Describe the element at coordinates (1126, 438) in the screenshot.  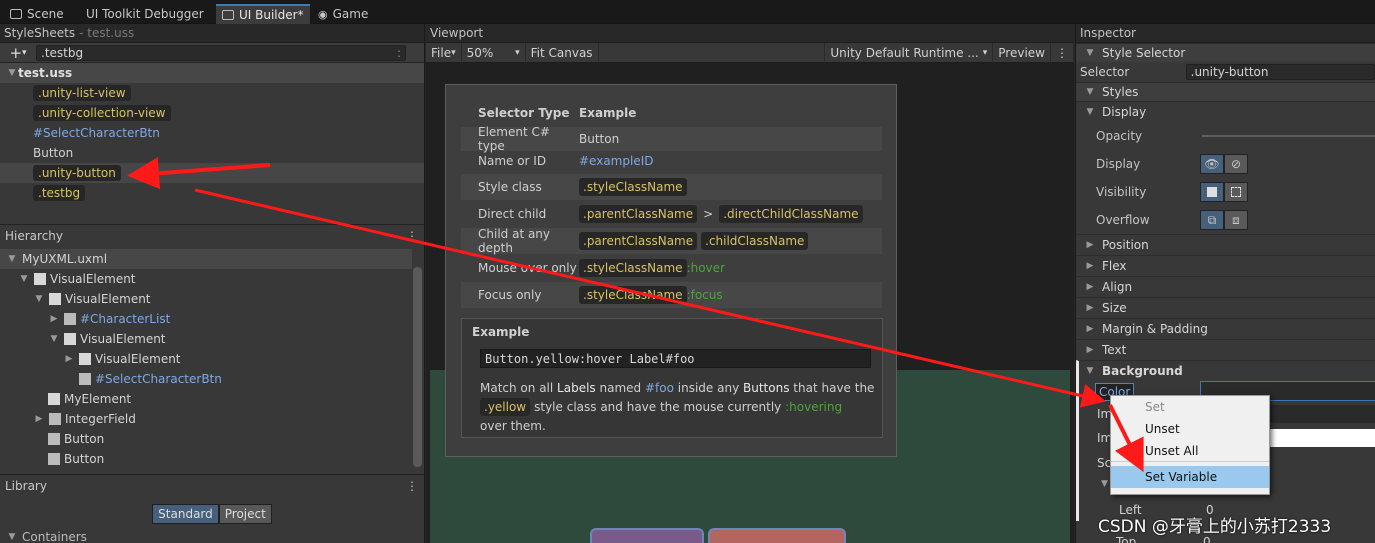
I see `arrow-to-set-variable` at that location.